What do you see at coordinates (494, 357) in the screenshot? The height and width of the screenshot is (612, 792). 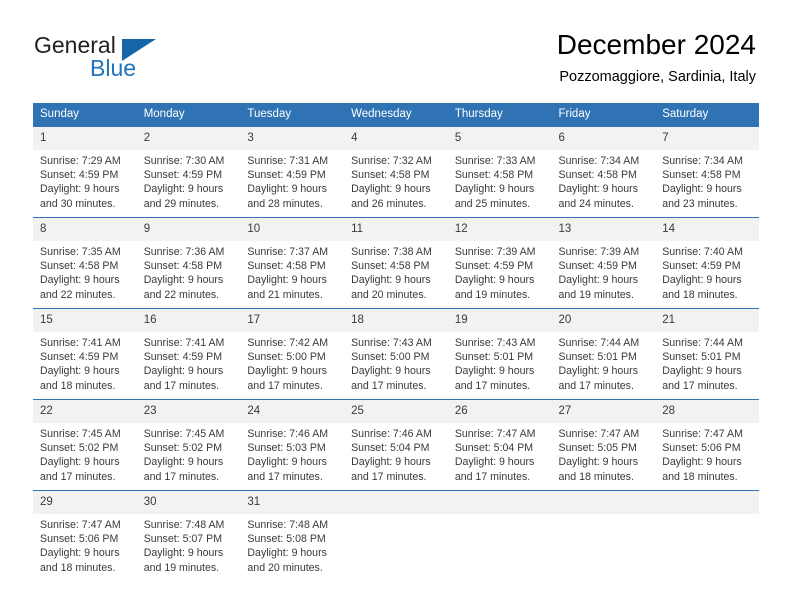 I see `sunset-time: Sunset: 5:01 PM` at bounding box center [494, 357].